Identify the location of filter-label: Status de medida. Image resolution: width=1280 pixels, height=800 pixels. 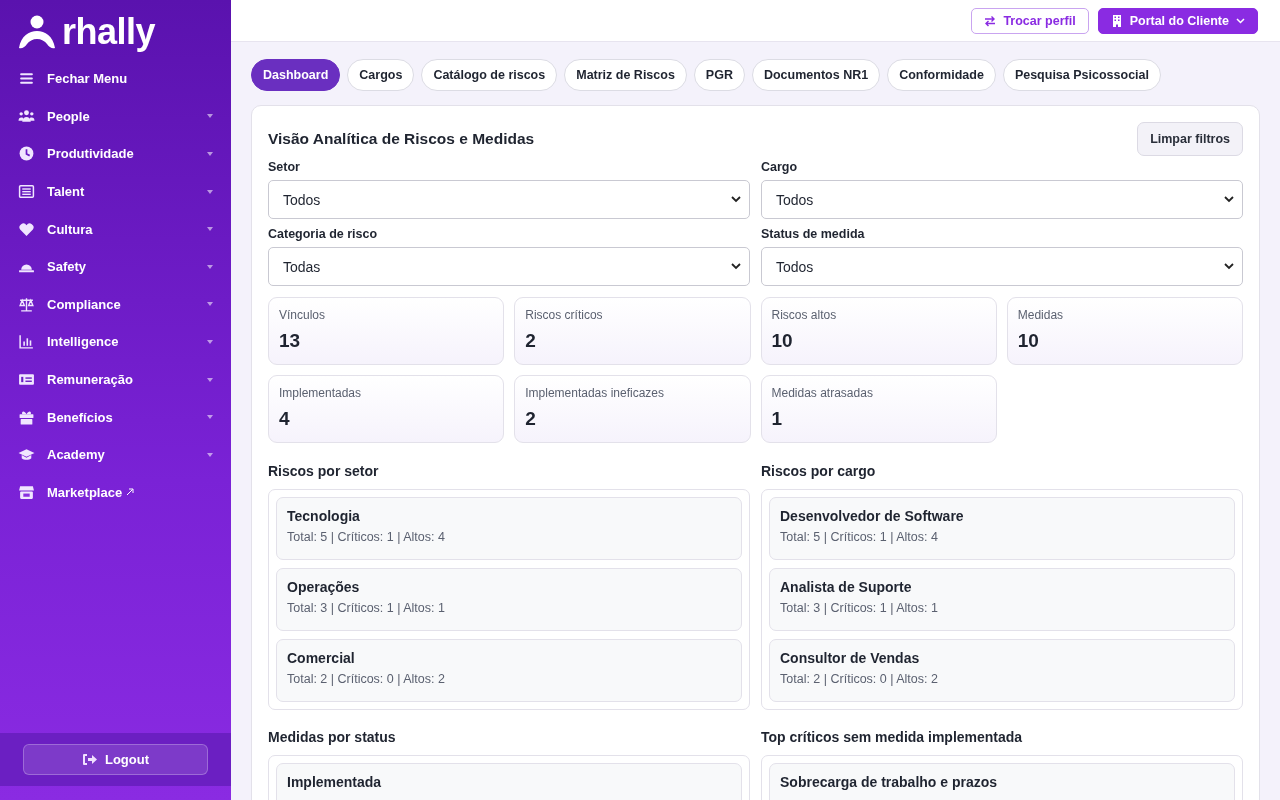
(813, 234).